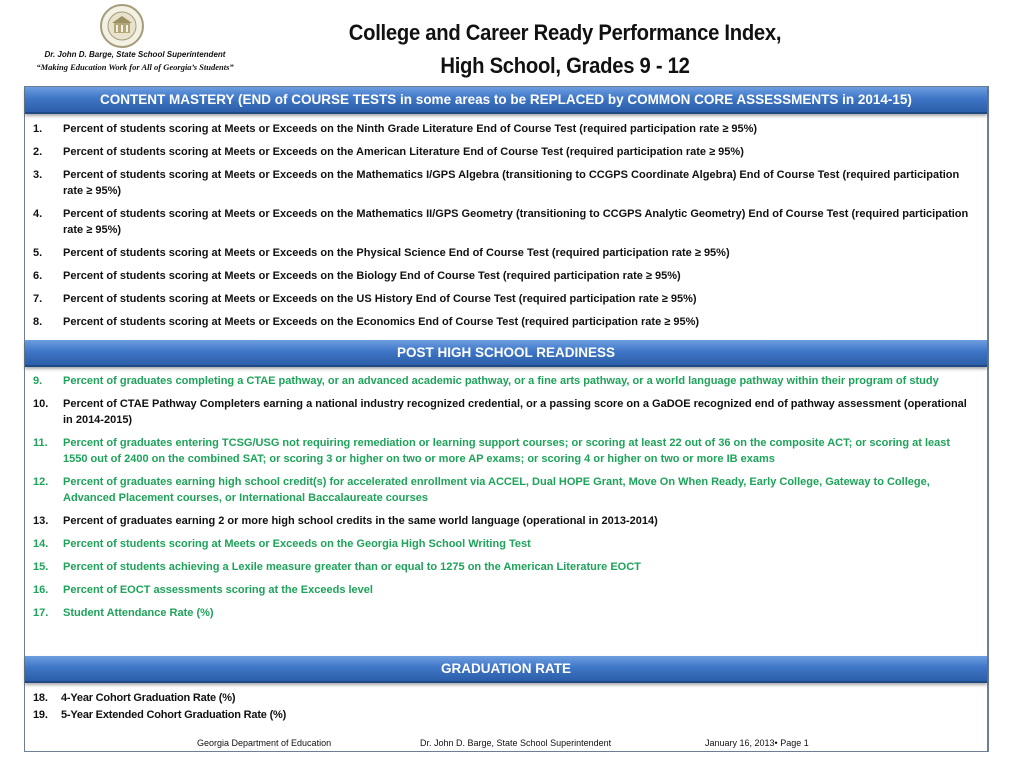 This screenshot has height=768, width=1024. I want to click on footer-org: Georgia Department of Education, so click(264, 743).